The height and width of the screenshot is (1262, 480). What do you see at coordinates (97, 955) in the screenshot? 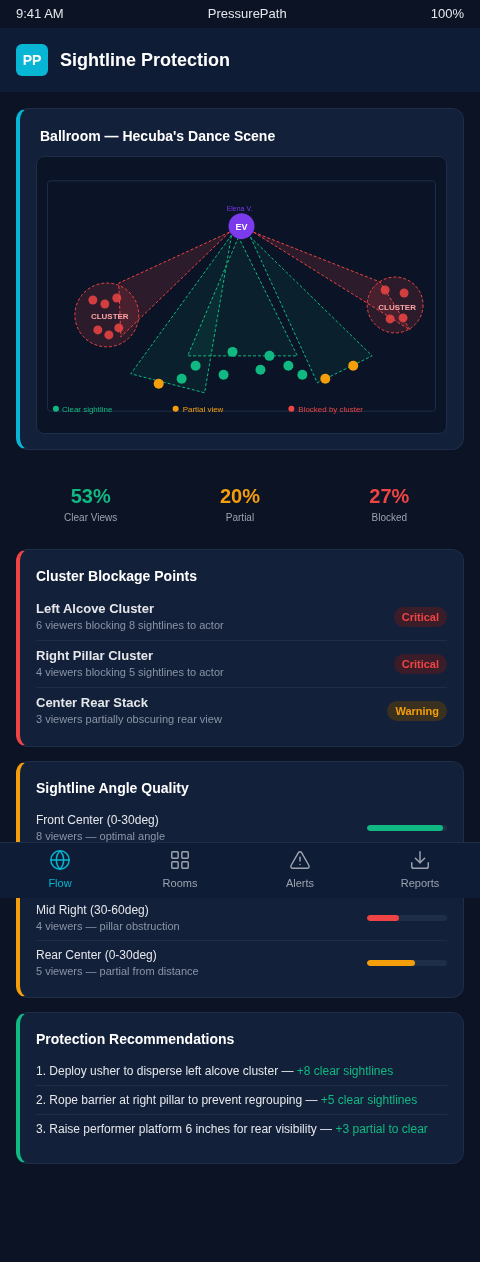
I see `angle-zone-name: Rear Center (0-30deg)` at bounding box center [97, 955].